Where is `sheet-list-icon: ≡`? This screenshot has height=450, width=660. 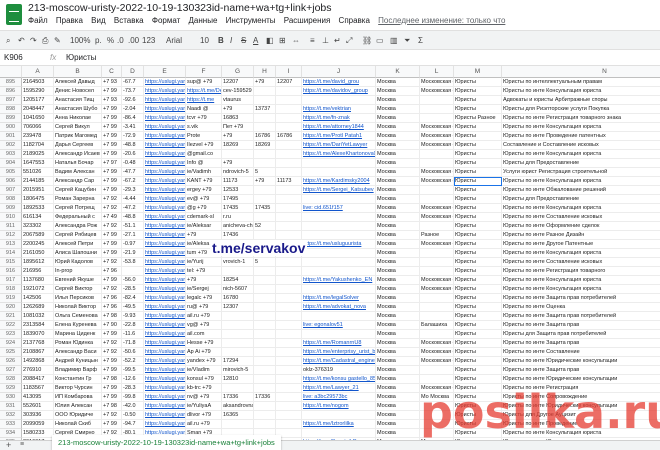
sheet-list-icon: ≡ is located at coordinates (22, 444).